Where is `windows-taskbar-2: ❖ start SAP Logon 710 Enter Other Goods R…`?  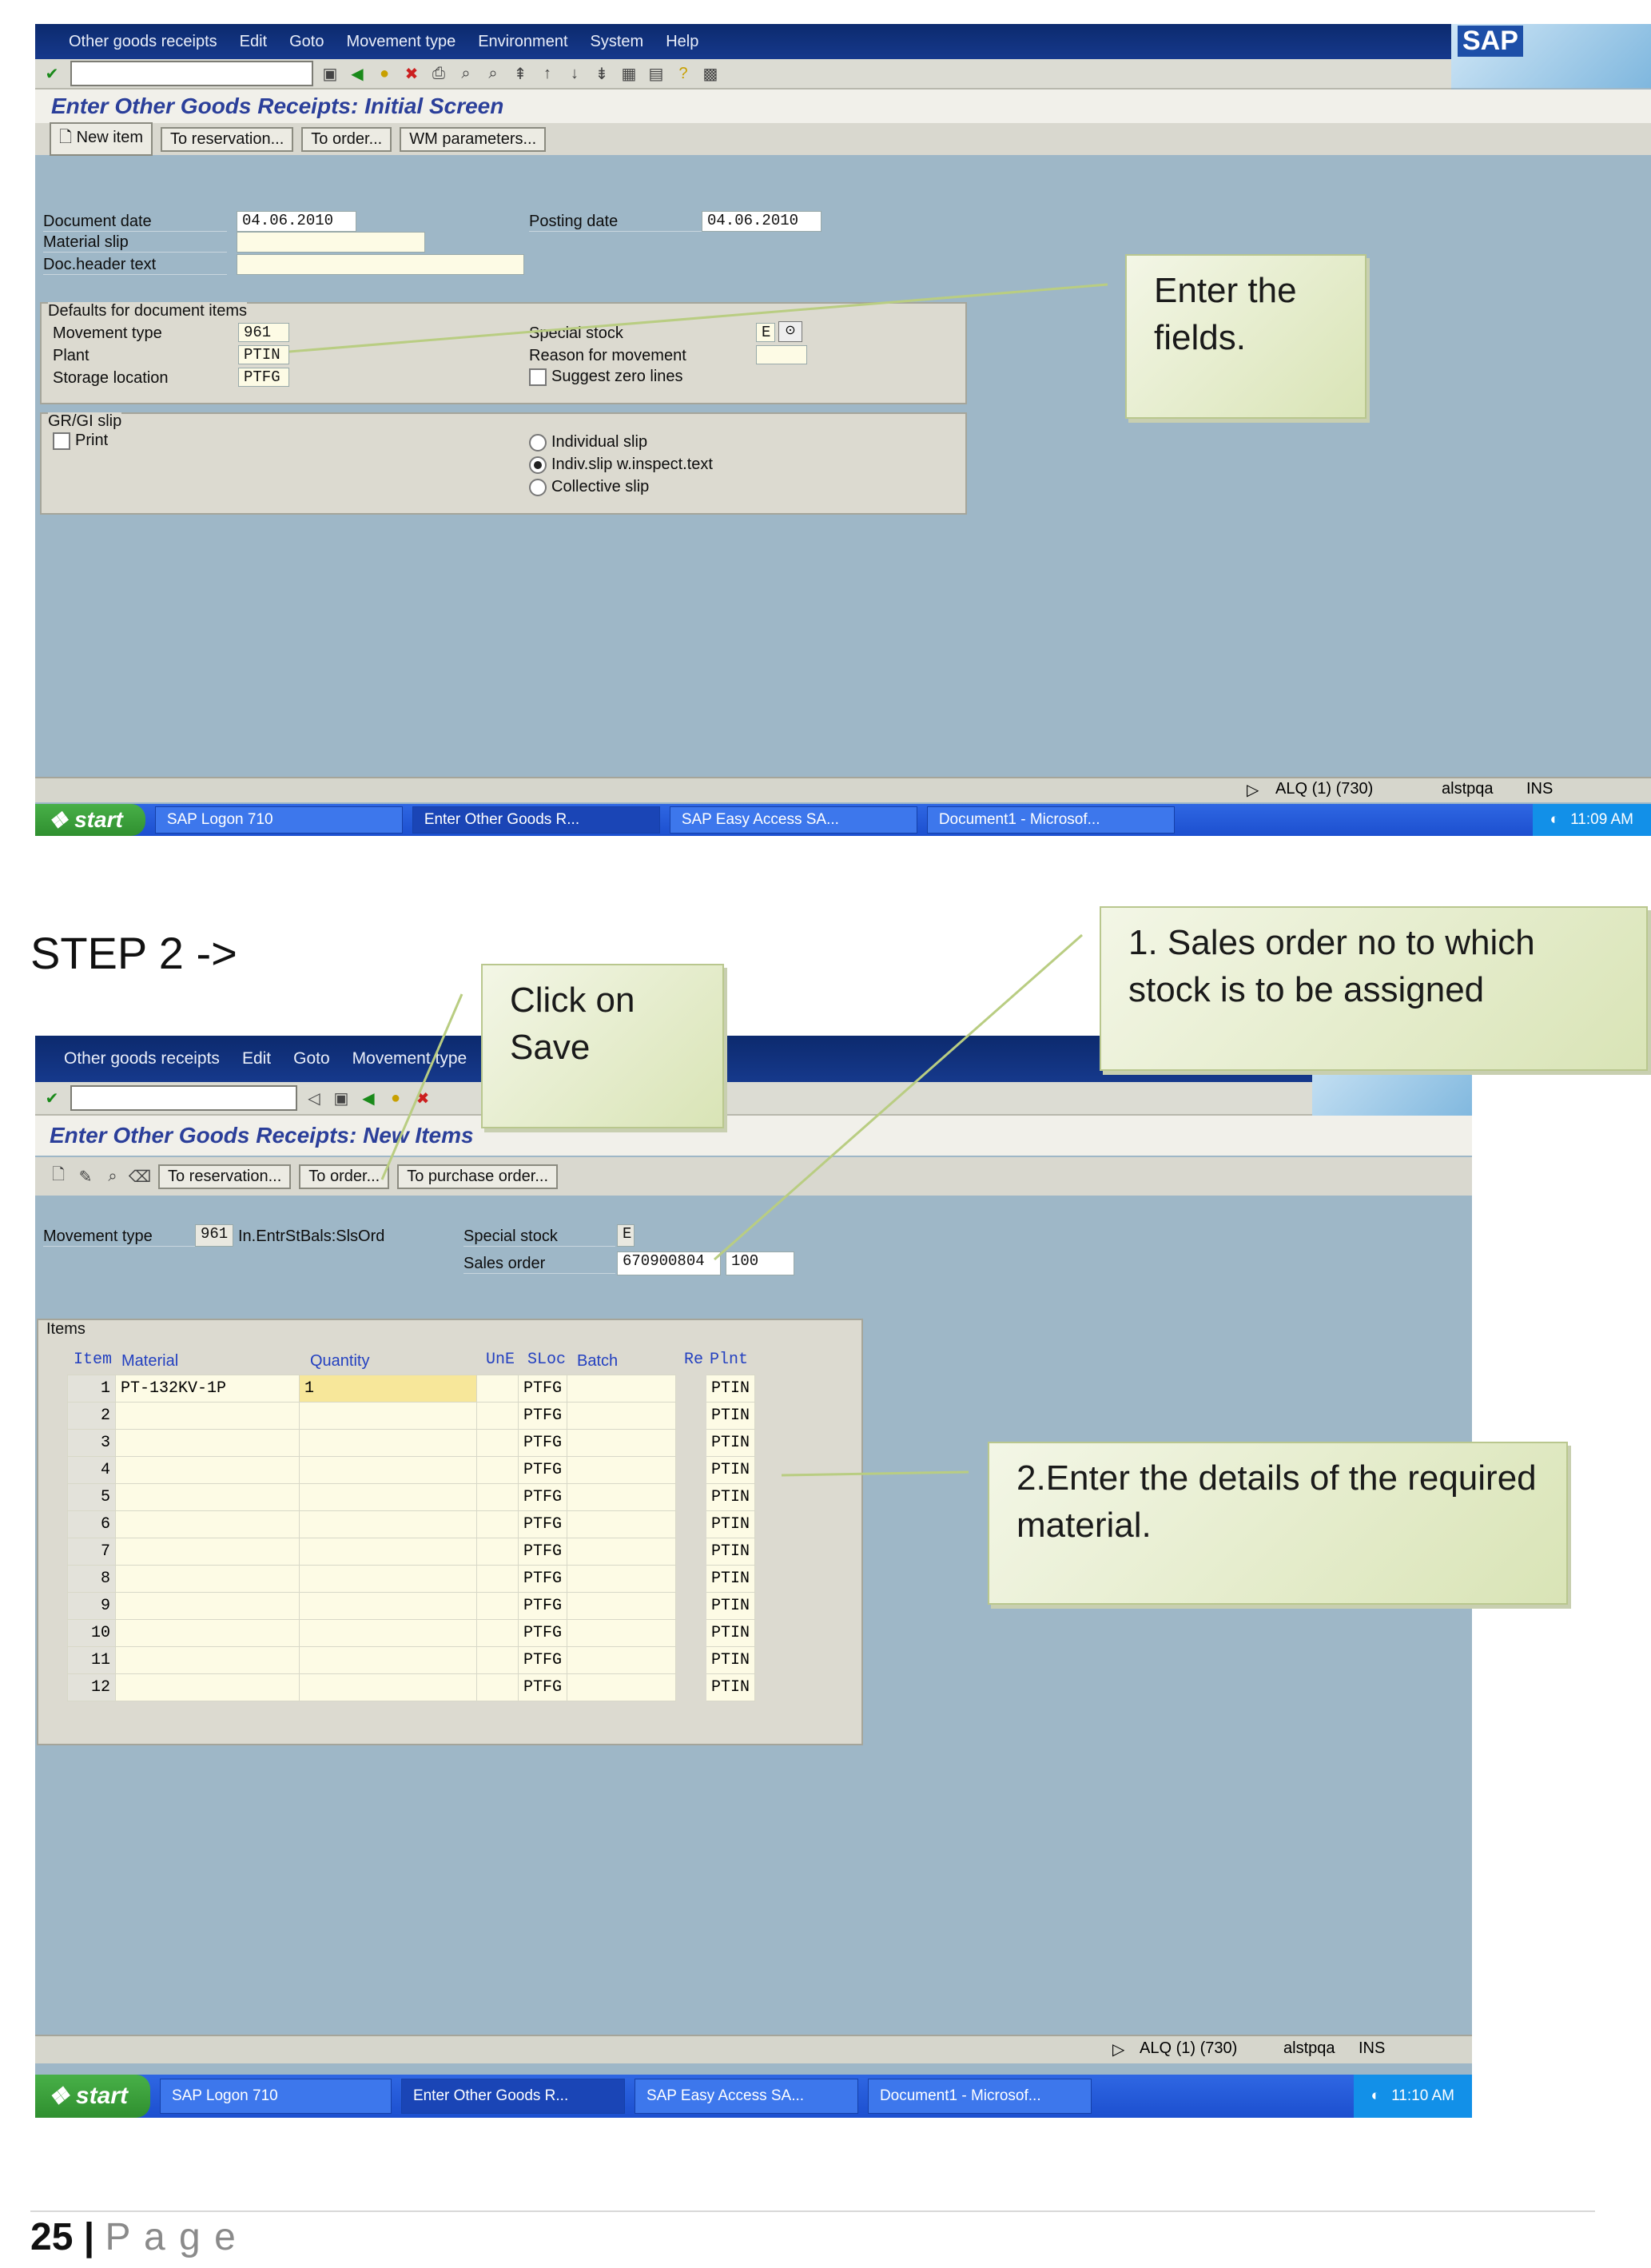 windows-taskbar-2: ❖ start SAP Logon 710 Enter Other Goods R… is located at coordinates (754, 2096).